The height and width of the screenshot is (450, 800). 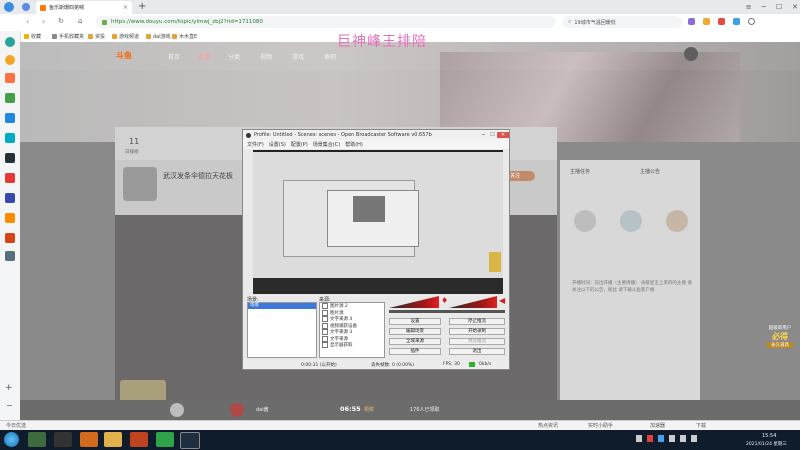 What do you see at coordinates (751, 21) in the screenshot?
I see `settings-icon` at bounding box center [751, 21].